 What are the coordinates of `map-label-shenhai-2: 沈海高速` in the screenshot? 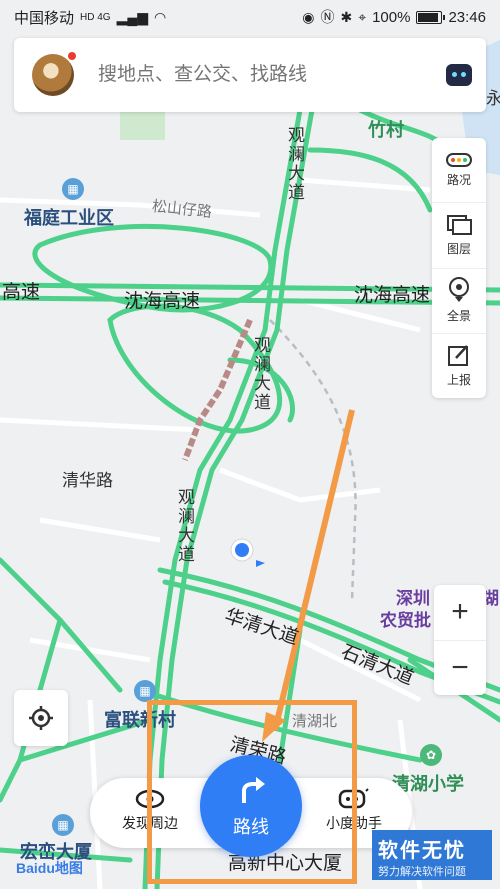 It's located at (392, 295).